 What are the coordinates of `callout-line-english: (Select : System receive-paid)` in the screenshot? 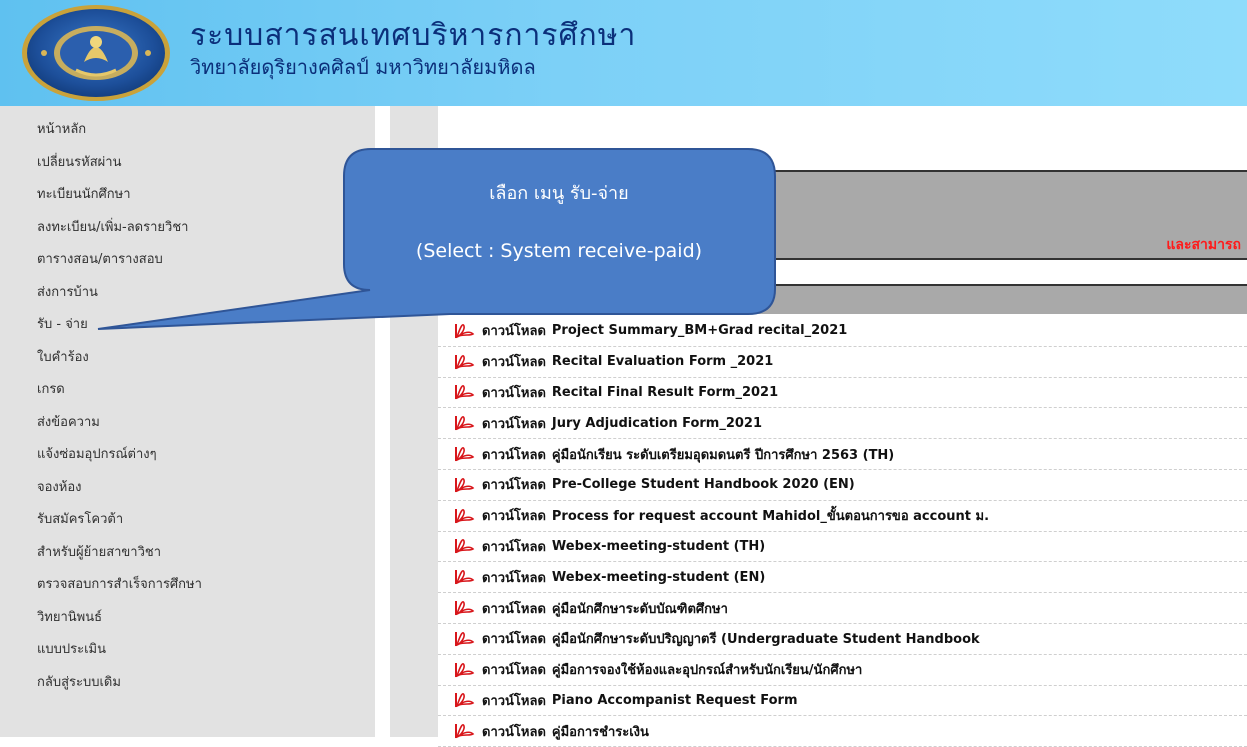 It's located at (559, 251).